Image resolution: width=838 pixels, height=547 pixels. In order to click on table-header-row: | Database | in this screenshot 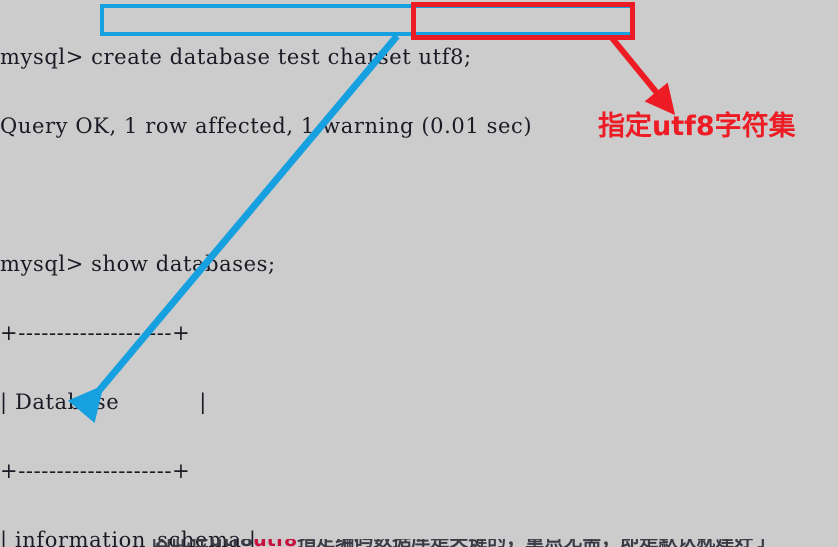, I will do `click(103, 402)`.